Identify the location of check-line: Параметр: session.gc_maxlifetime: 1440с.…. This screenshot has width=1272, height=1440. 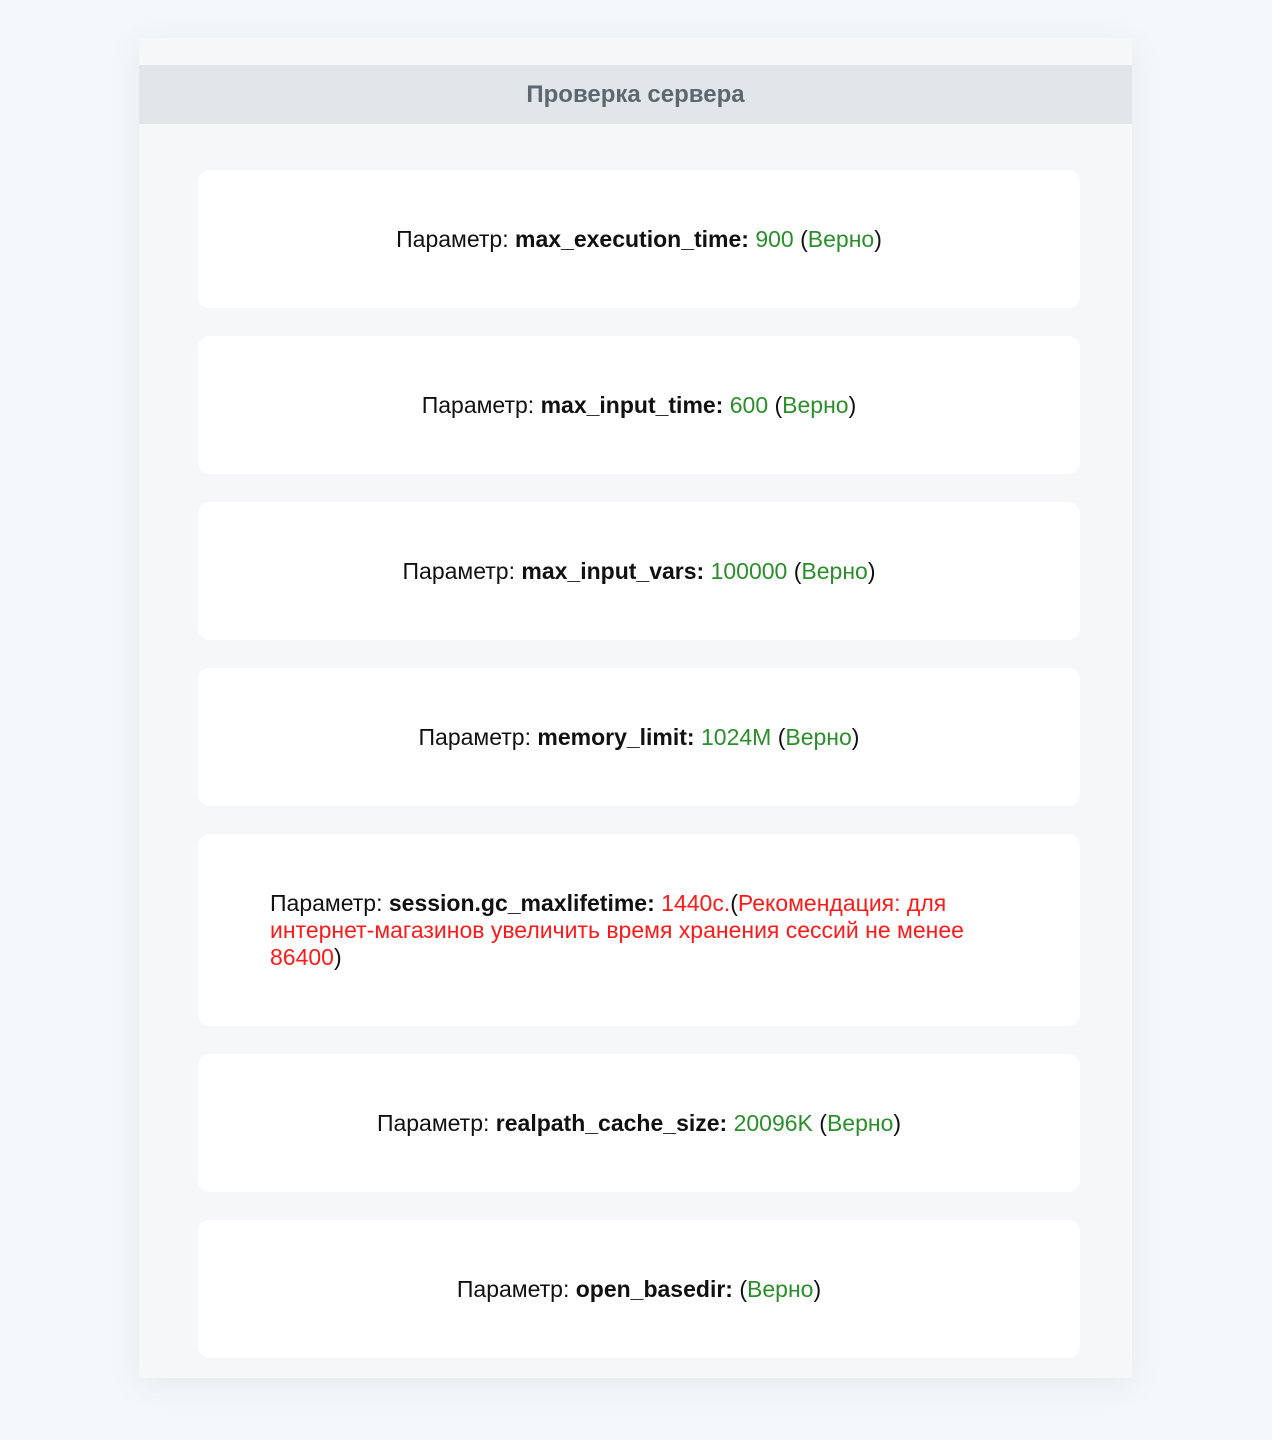
(639, 930).